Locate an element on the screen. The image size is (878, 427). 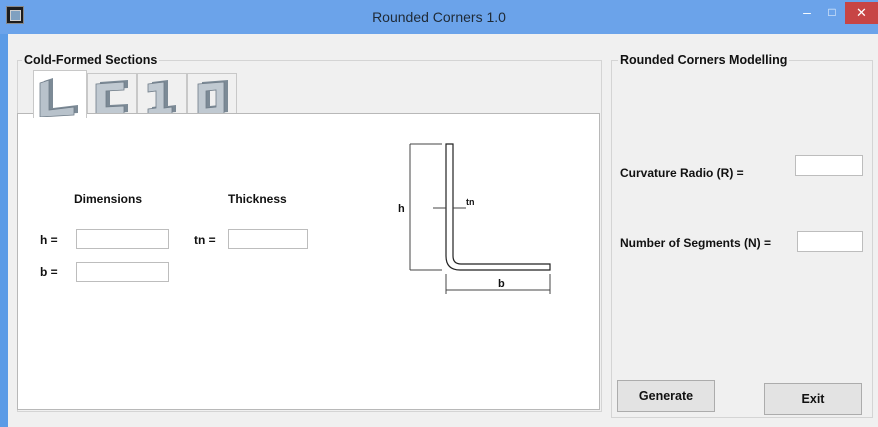
diagram-b-label: b is located at coordinates (501, 284).